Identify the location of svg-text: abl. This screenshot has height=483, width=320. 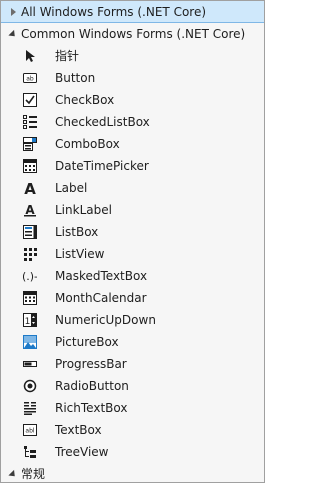
(29, 431).